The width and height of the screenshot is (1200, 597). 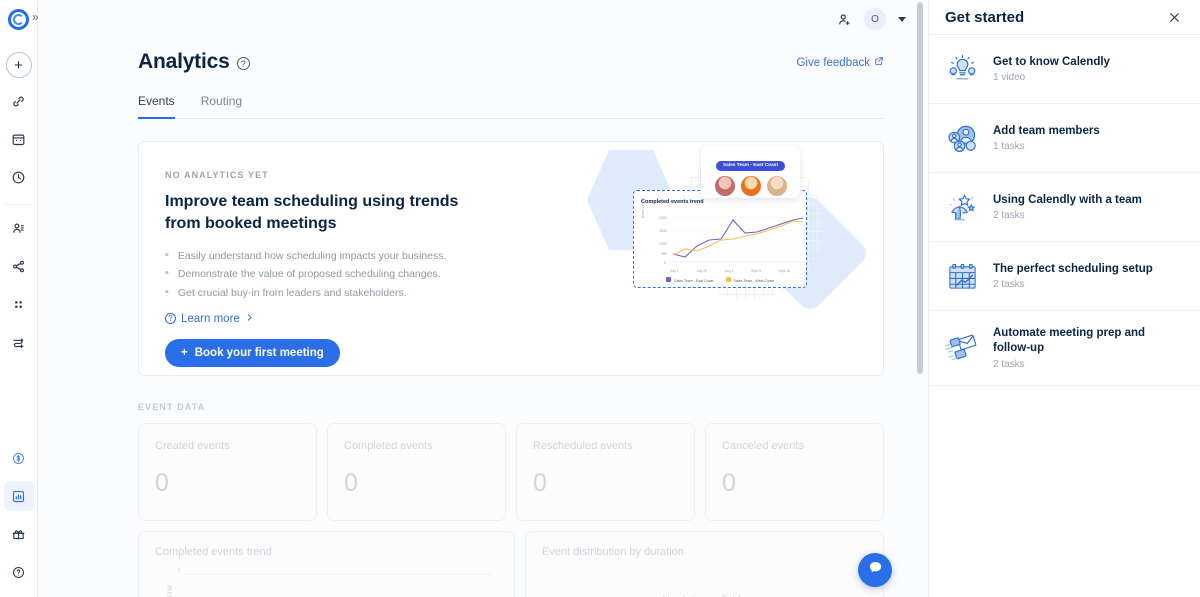 I want to click on svg-text: 1000, so click(x=663, y=244).